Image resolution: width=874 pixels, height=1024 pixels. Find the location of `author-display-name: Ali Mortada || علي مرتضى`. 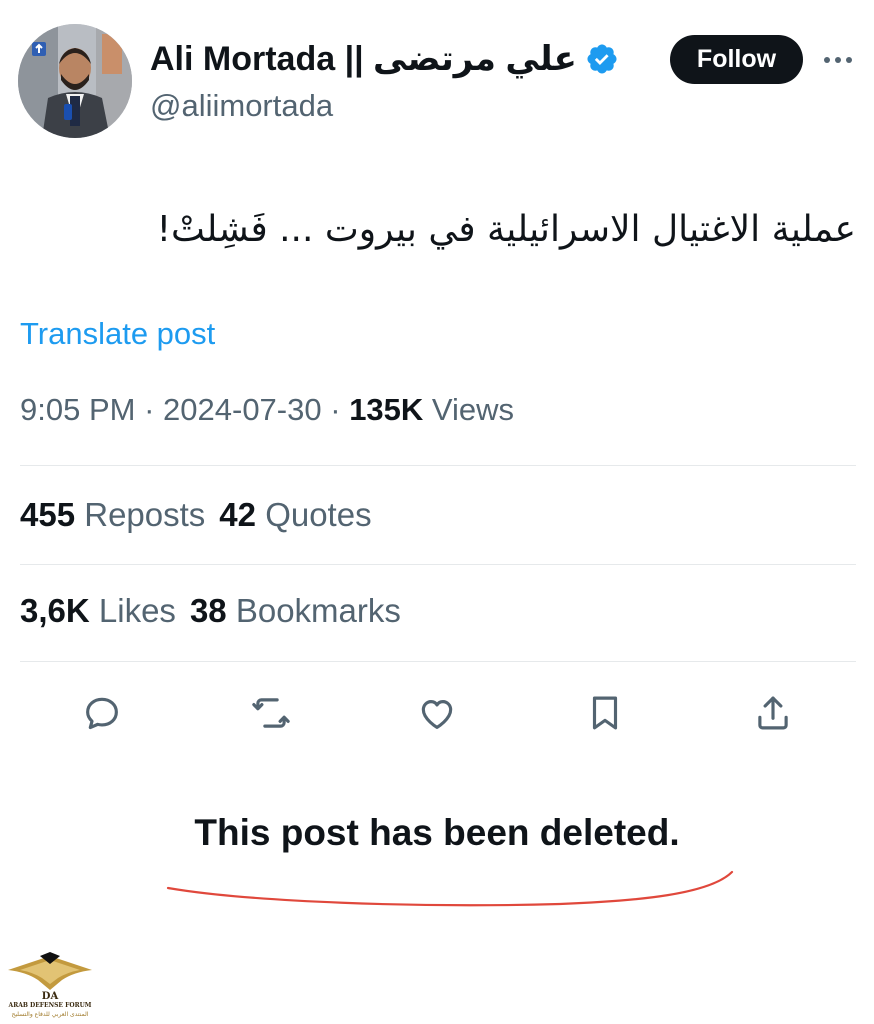

author-display-name: Ali Mortada || علي مرتضى is located at coordinates (384, 59).